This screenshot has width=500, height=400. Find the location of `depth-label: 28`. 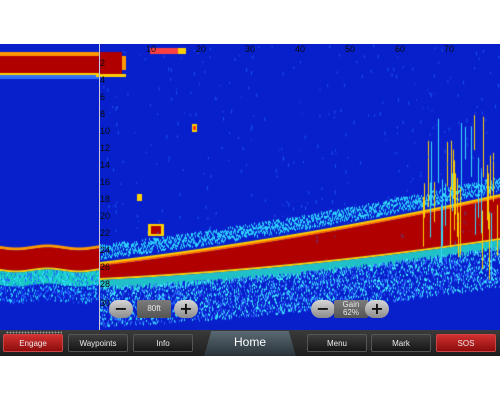

depth-label: 28 is located at coordinates (105, 284).